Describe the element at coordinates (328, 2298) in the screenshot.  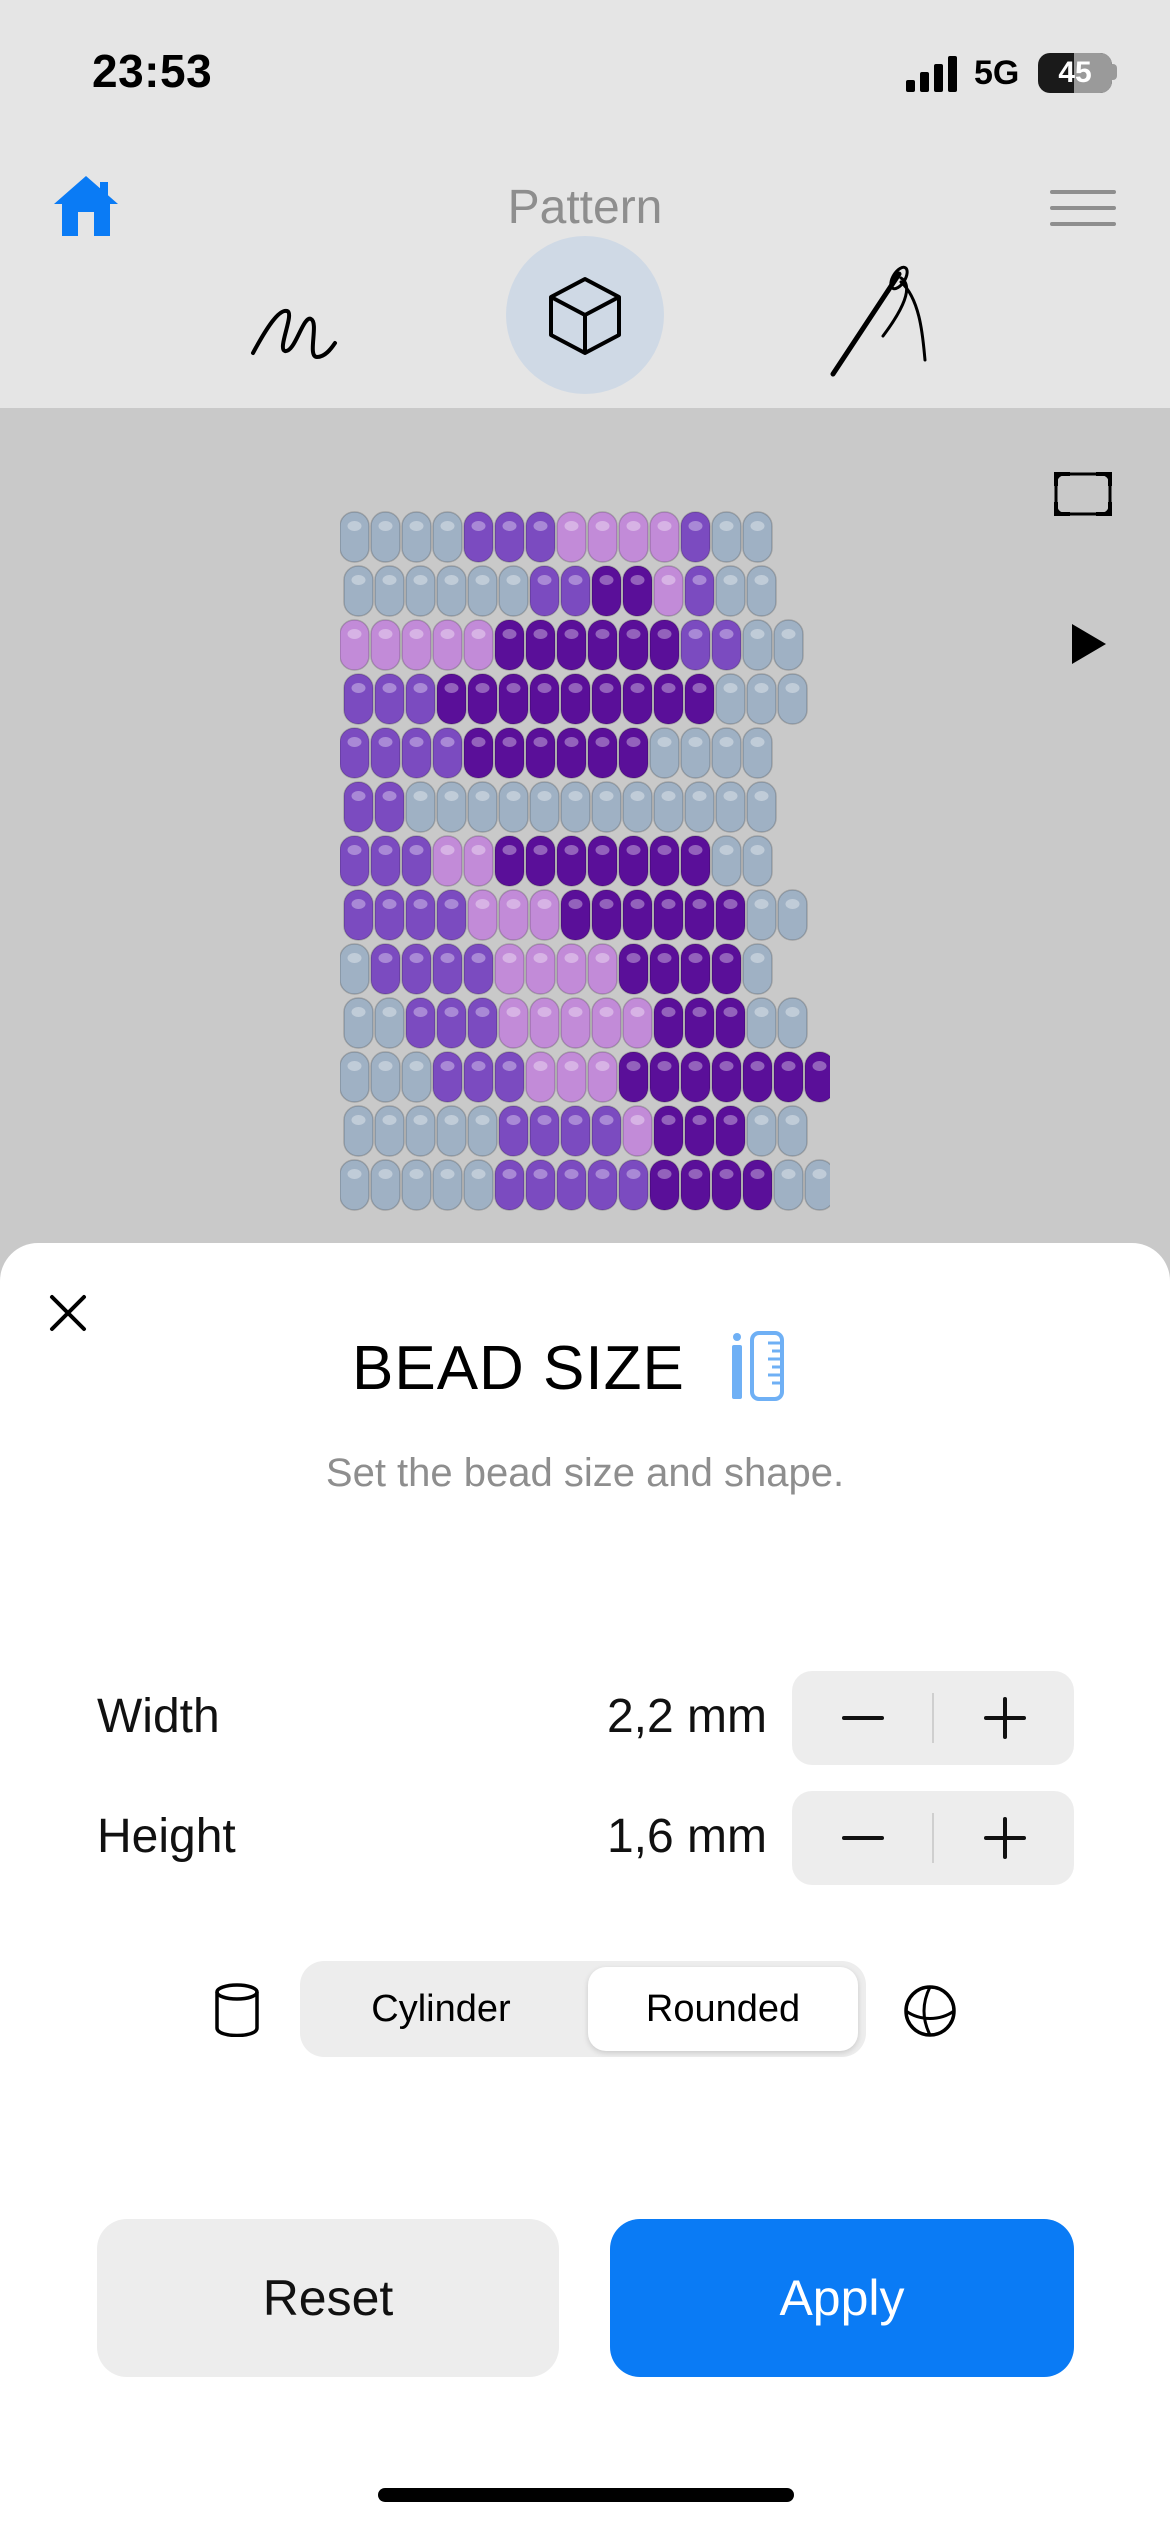
I see `reset-button: Reset` at that location.